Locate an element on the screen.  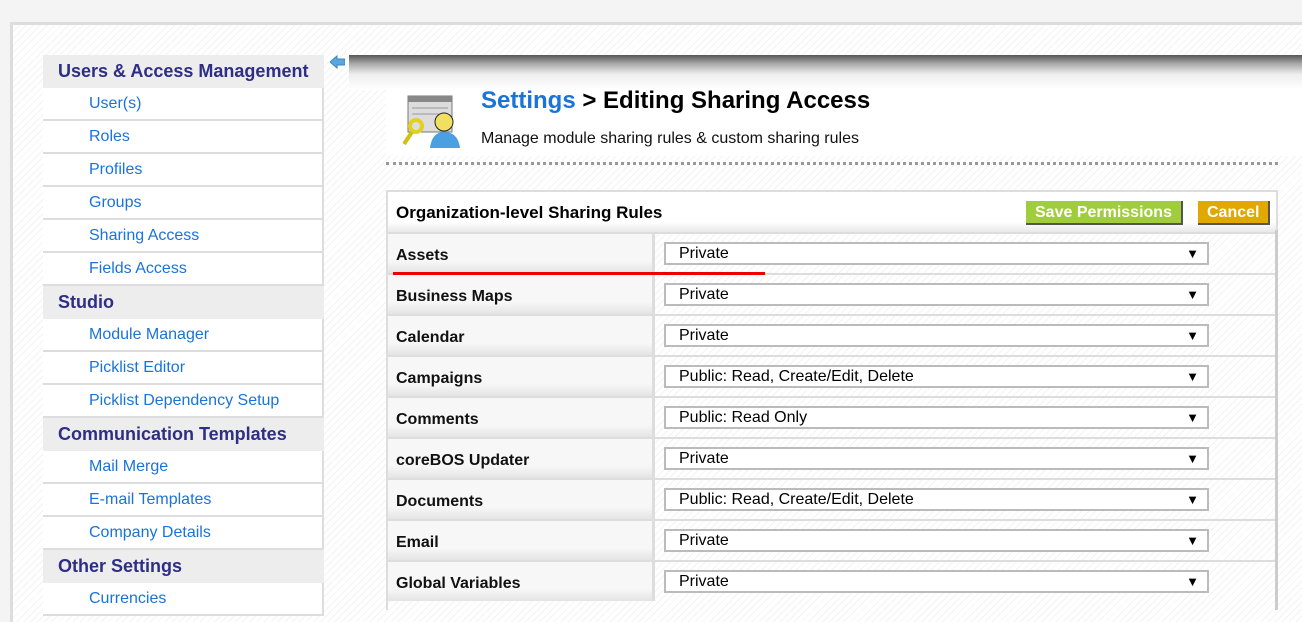
module-name: Documents is located at coordinates (521, 499).